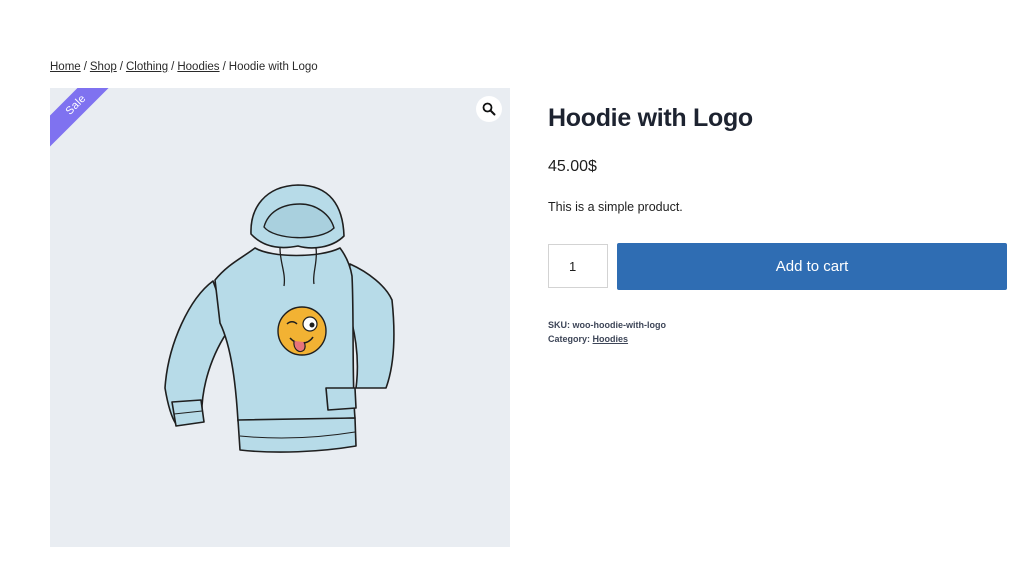 This screenshot has width=1024, height=571. I want to click on breadcrumb-clothing-link: Clothing, so click(147, 67).